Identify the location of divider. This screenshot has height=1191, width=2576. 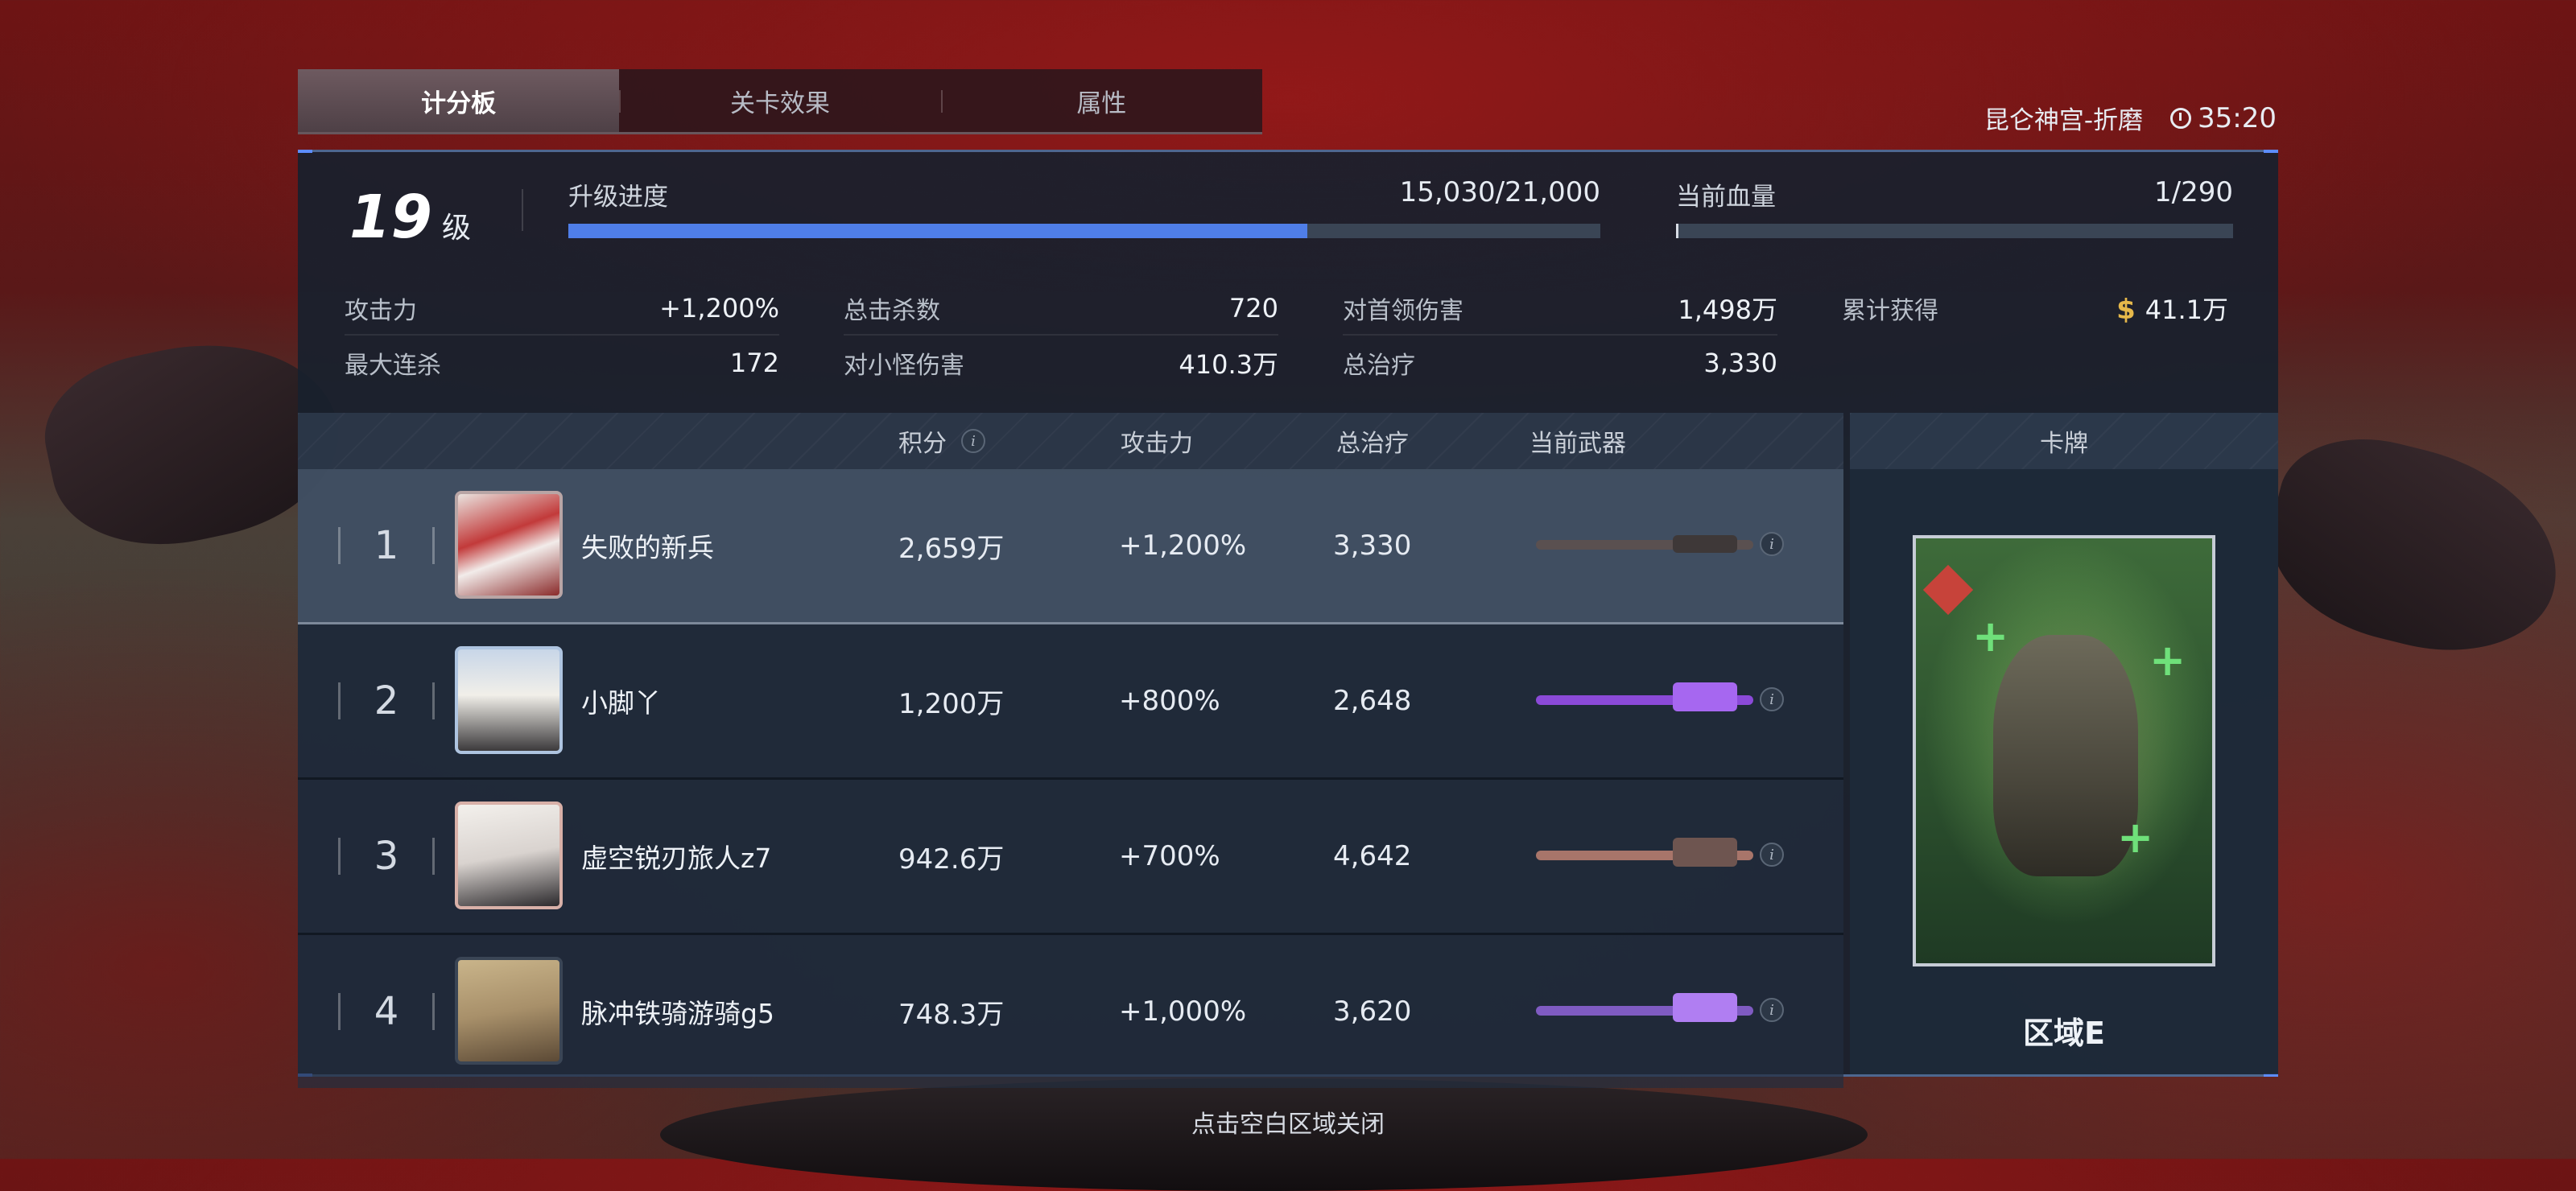
(522, 210).